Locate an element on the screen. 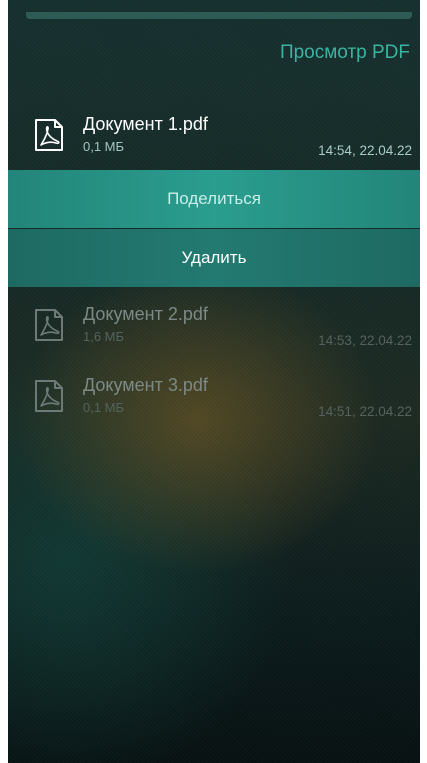 This screenshot has height=763, width=427. list-item-document-3: Документ 3.pdf 0,1 МБ 14:51, 22.04.22 is located at coordinates (214, 400).